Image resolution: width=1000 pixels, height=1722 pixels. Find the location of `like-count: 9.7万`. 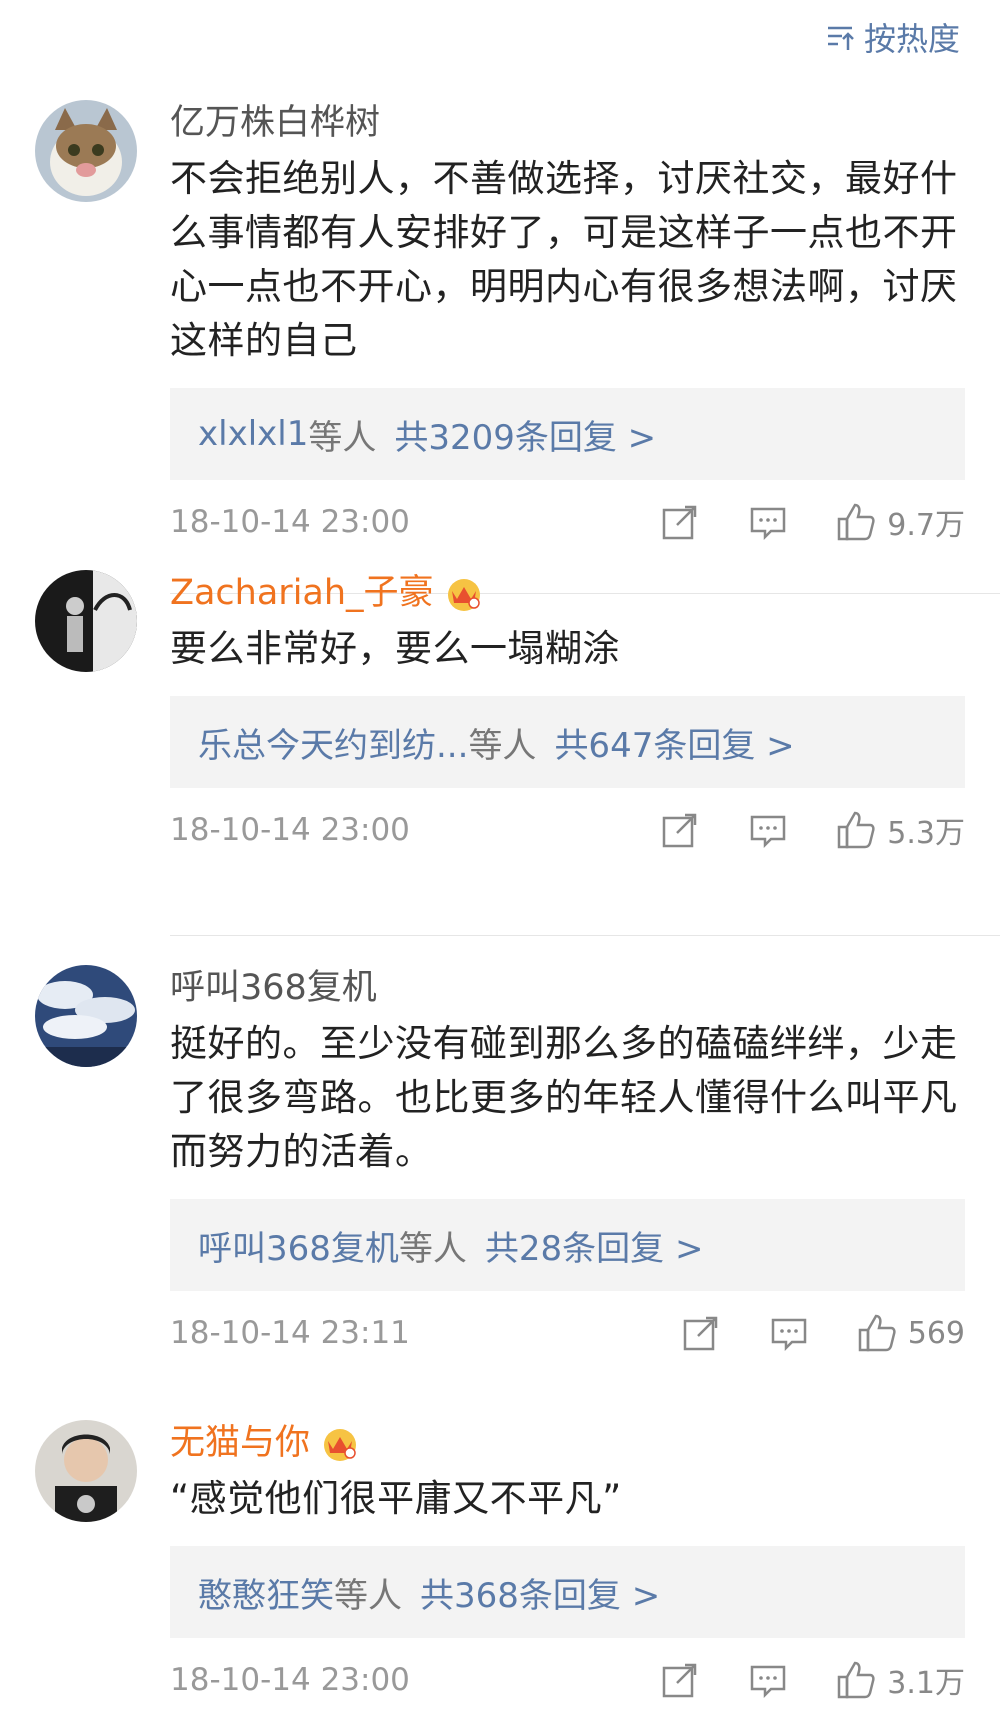

like-count: 9.7万 is located at coordinates (926, 525).